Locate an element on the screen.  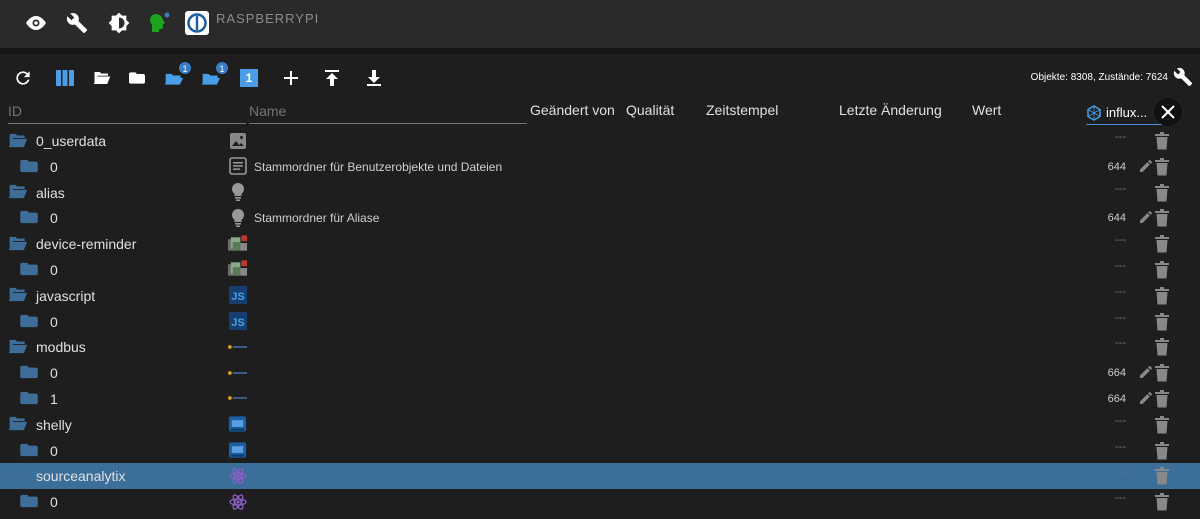
columns-icon is located at coordinates (65, 78).